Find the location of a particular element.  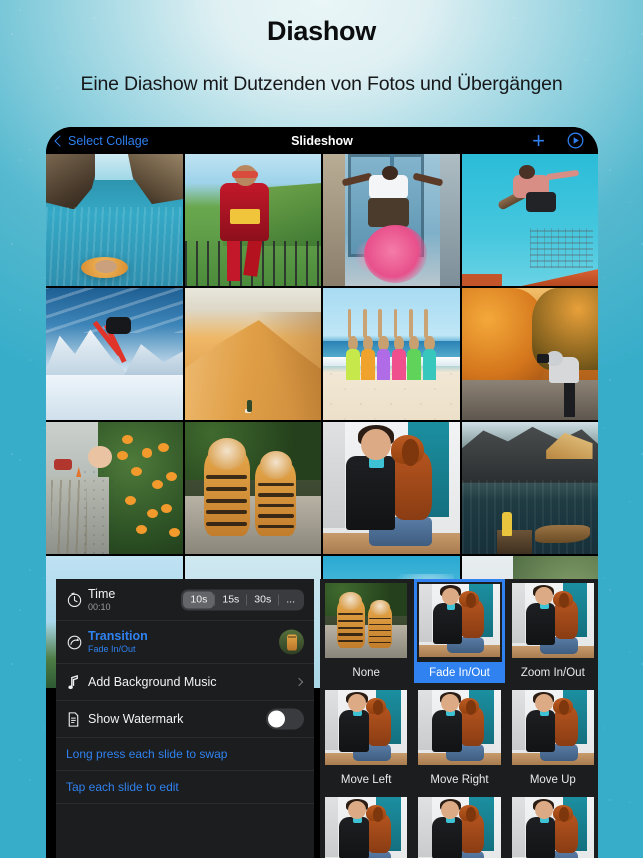

setting-row-add-background-music: Add Background Music is located at coordinates (185, 682).